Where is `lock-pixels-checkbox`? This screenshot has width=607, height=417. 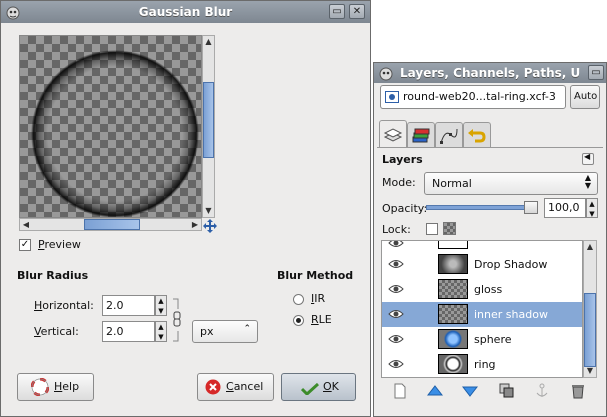 lock-pixels-checkbox is located at coordinates (432, 229).